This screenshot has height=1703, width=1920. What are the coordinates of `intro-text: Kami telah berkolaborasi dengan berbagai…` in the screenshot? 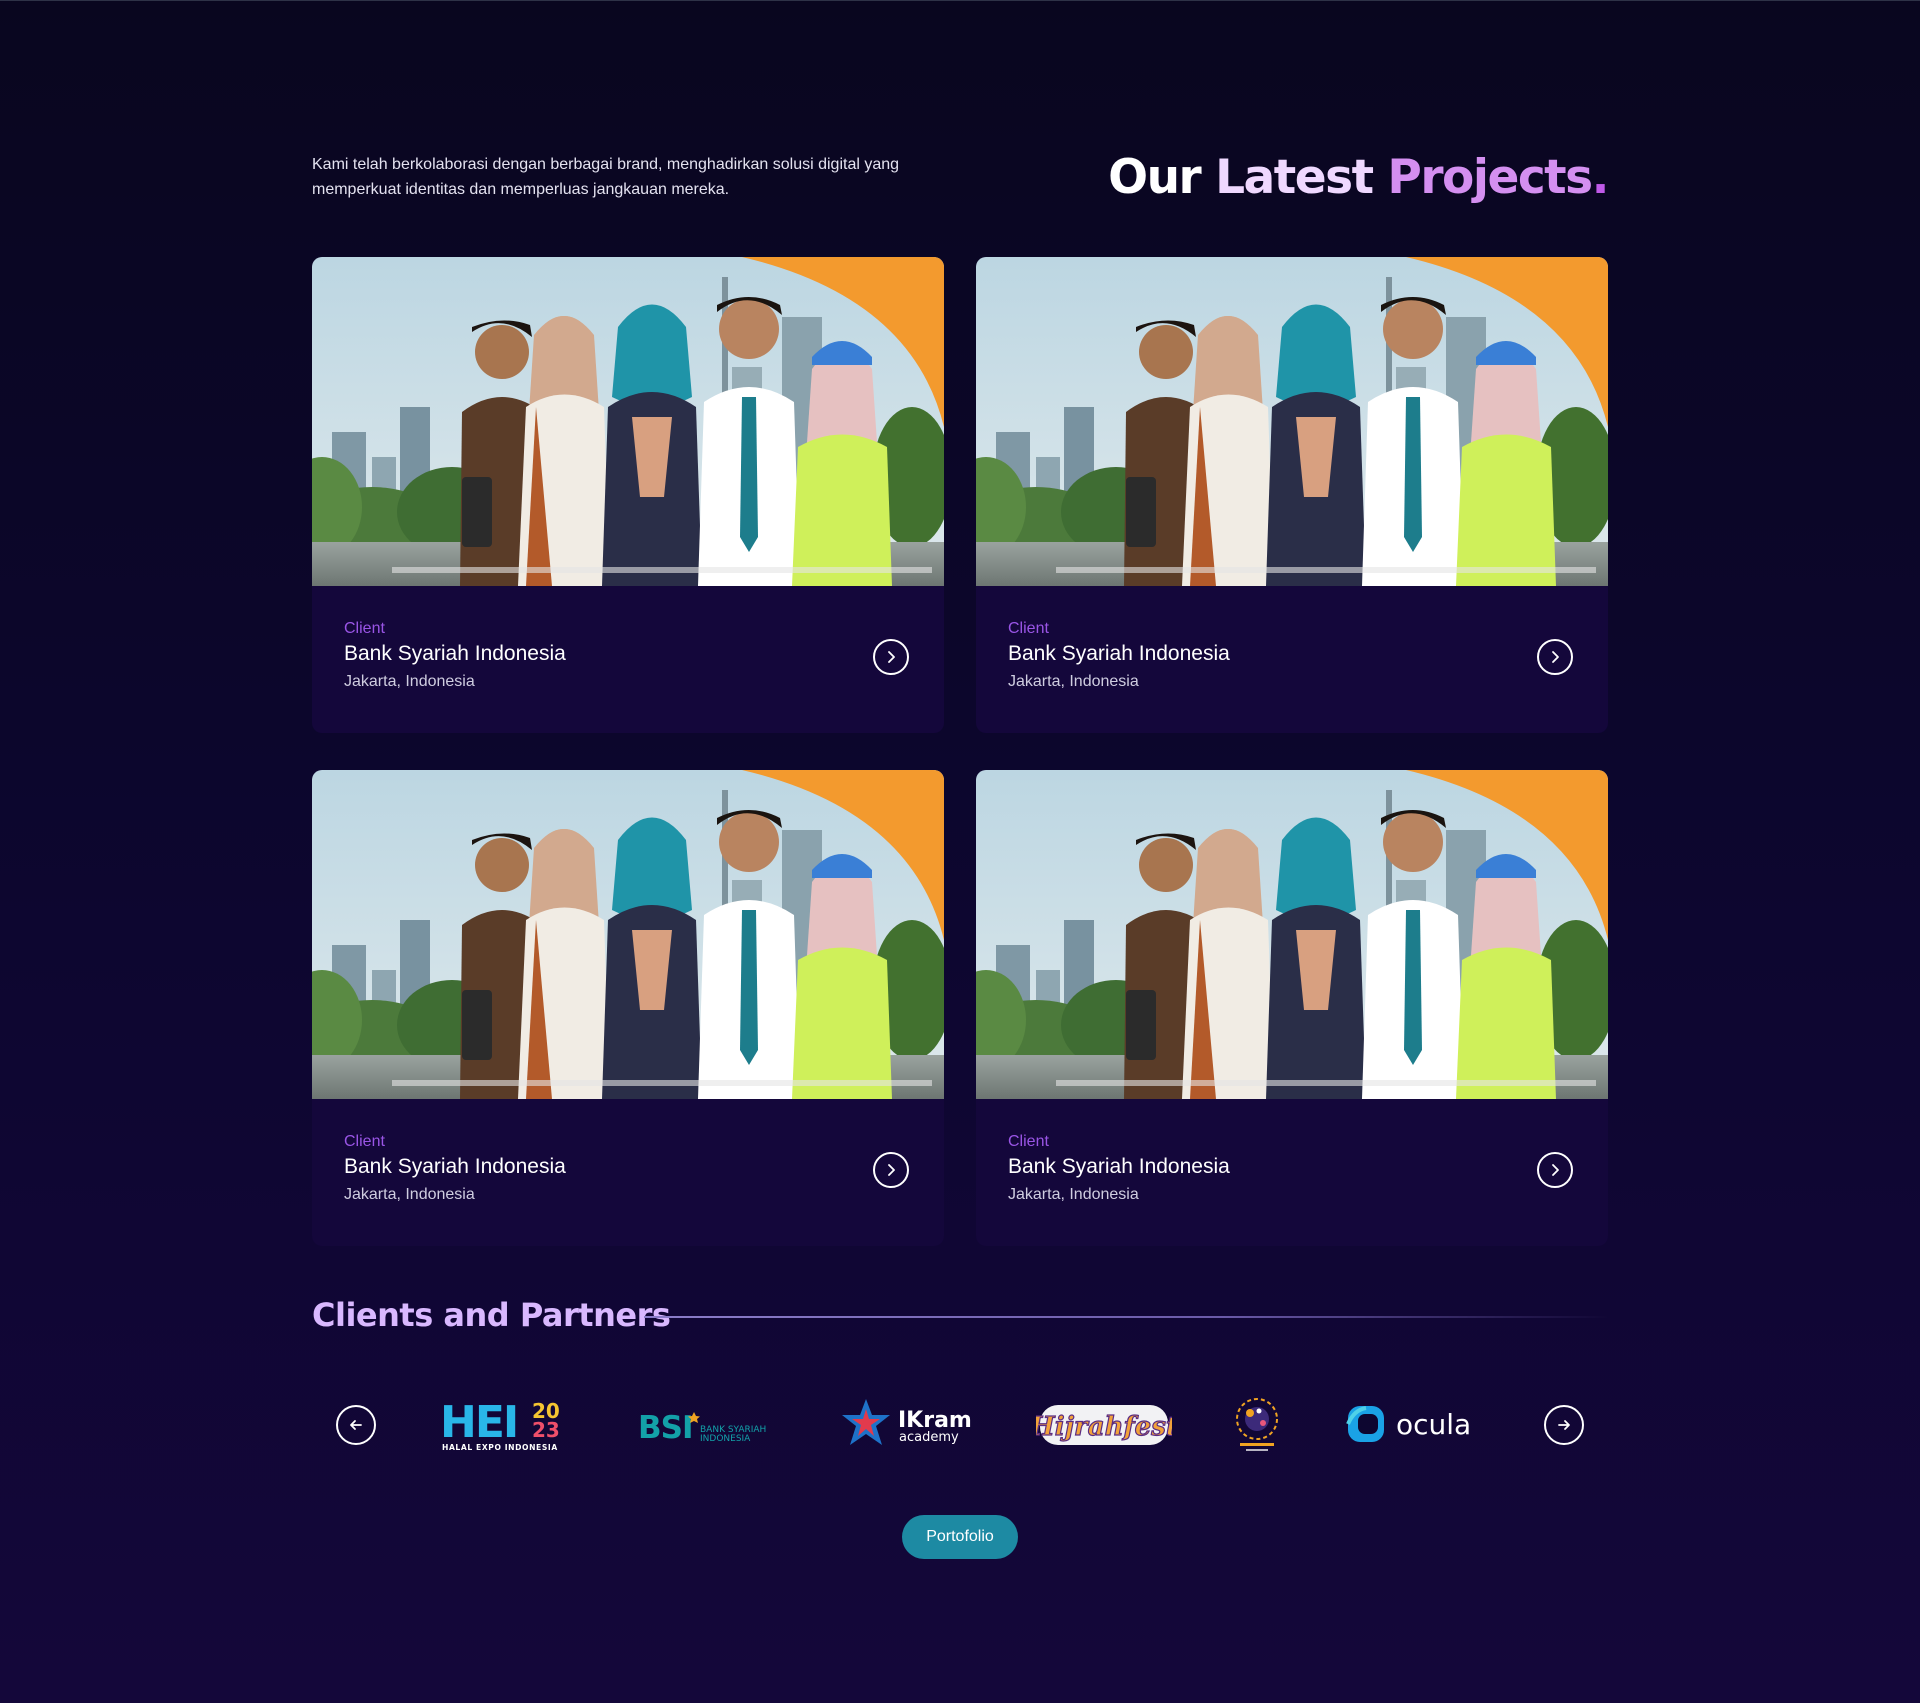 It's located at (606, 177).